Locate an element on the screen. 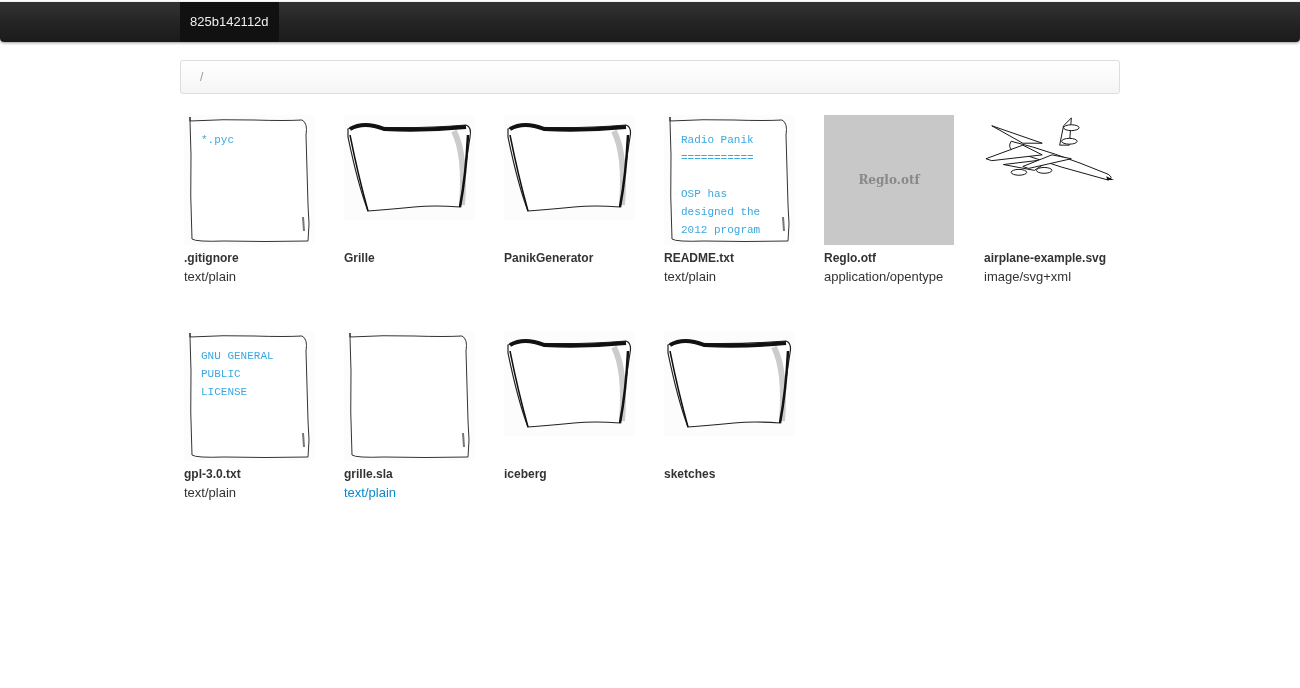 The image size is (1300, 688). brand-link: 825b142112d is located at coordinates (229, 22).